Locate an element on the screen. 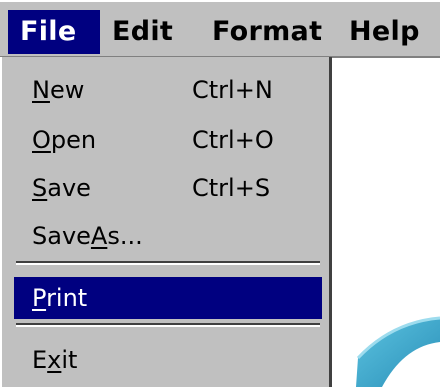 This screenshot has height=387, width=440. menu-item-new-label: New is located at coordinates (58, 90).